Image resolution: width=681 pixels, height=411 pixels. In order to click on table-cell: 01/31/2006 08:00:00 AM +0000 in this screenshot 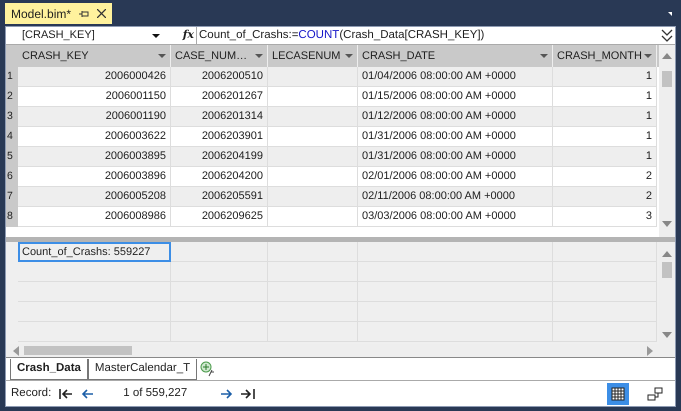, I will do `click(455, 157)`.